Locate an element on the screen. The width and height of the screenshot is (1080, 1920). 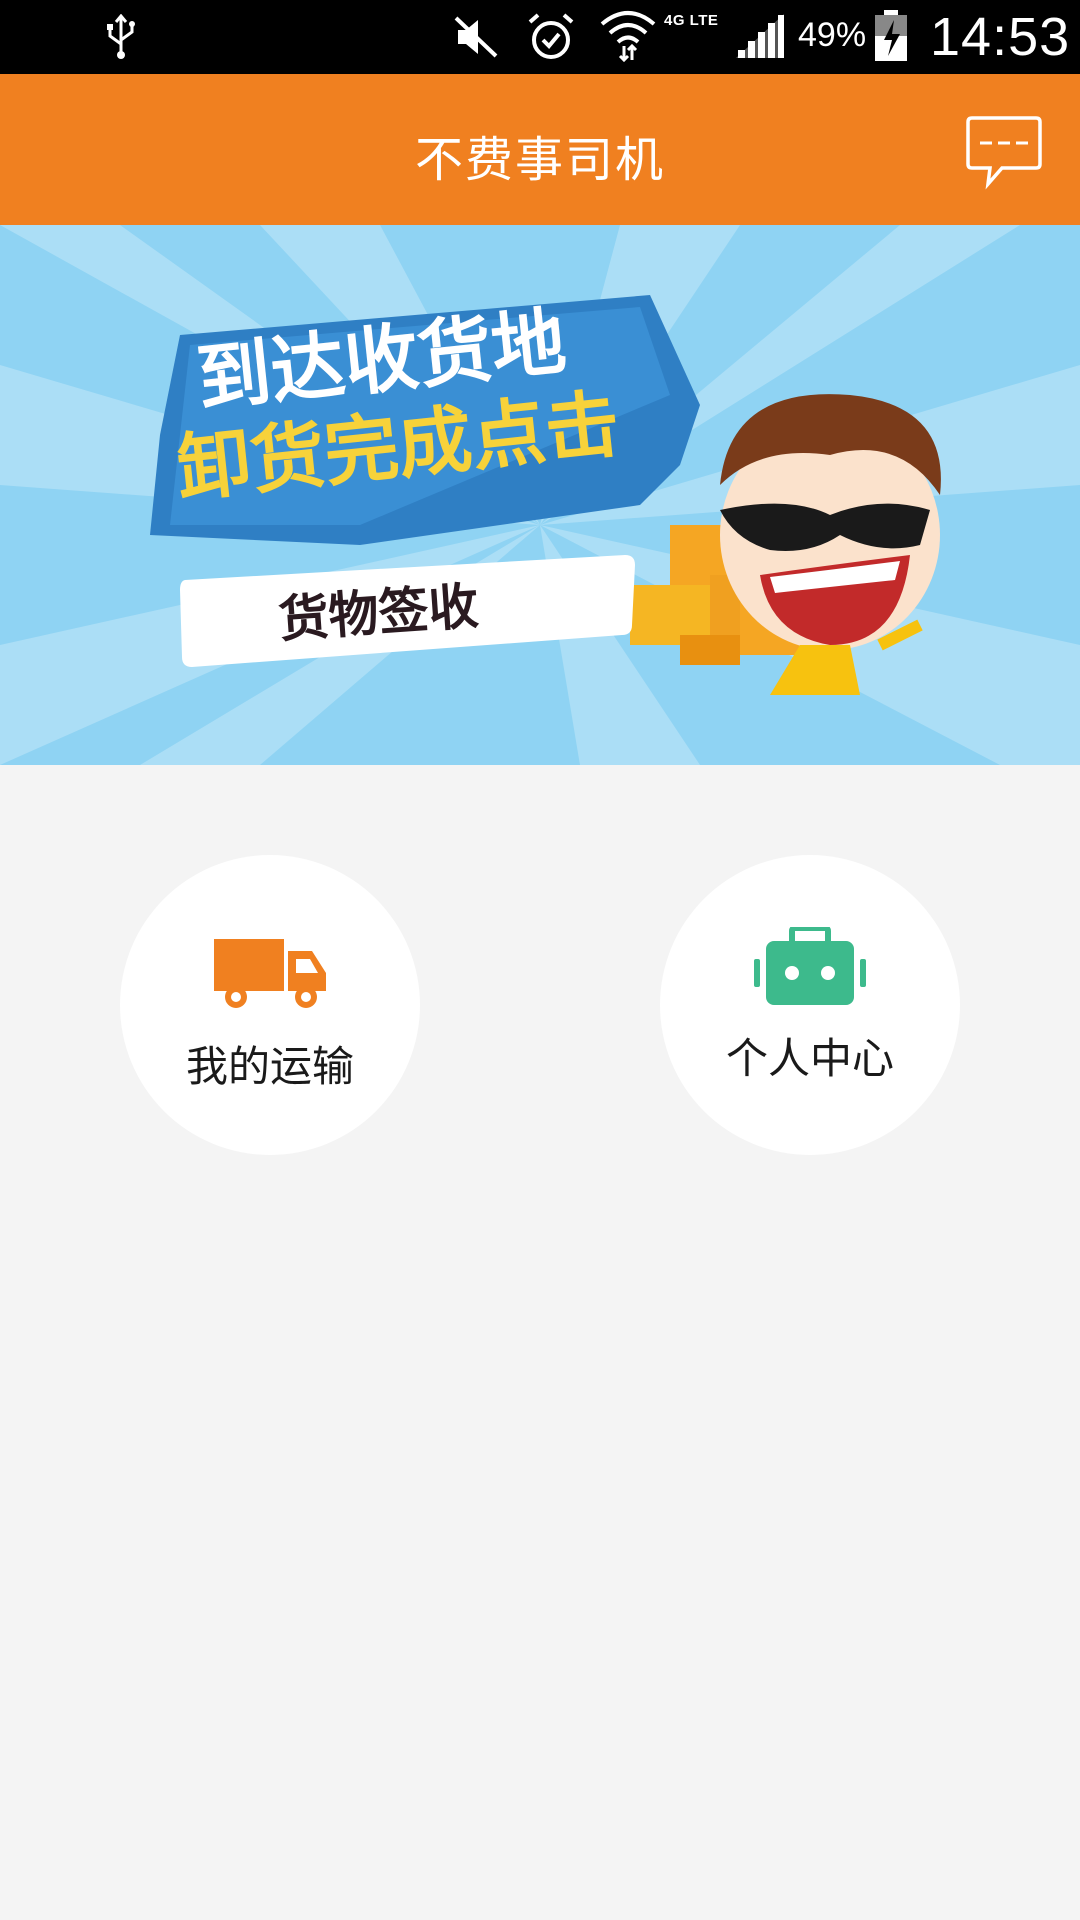
app-header: 不费事司机 is located at coordinates (540, 149).